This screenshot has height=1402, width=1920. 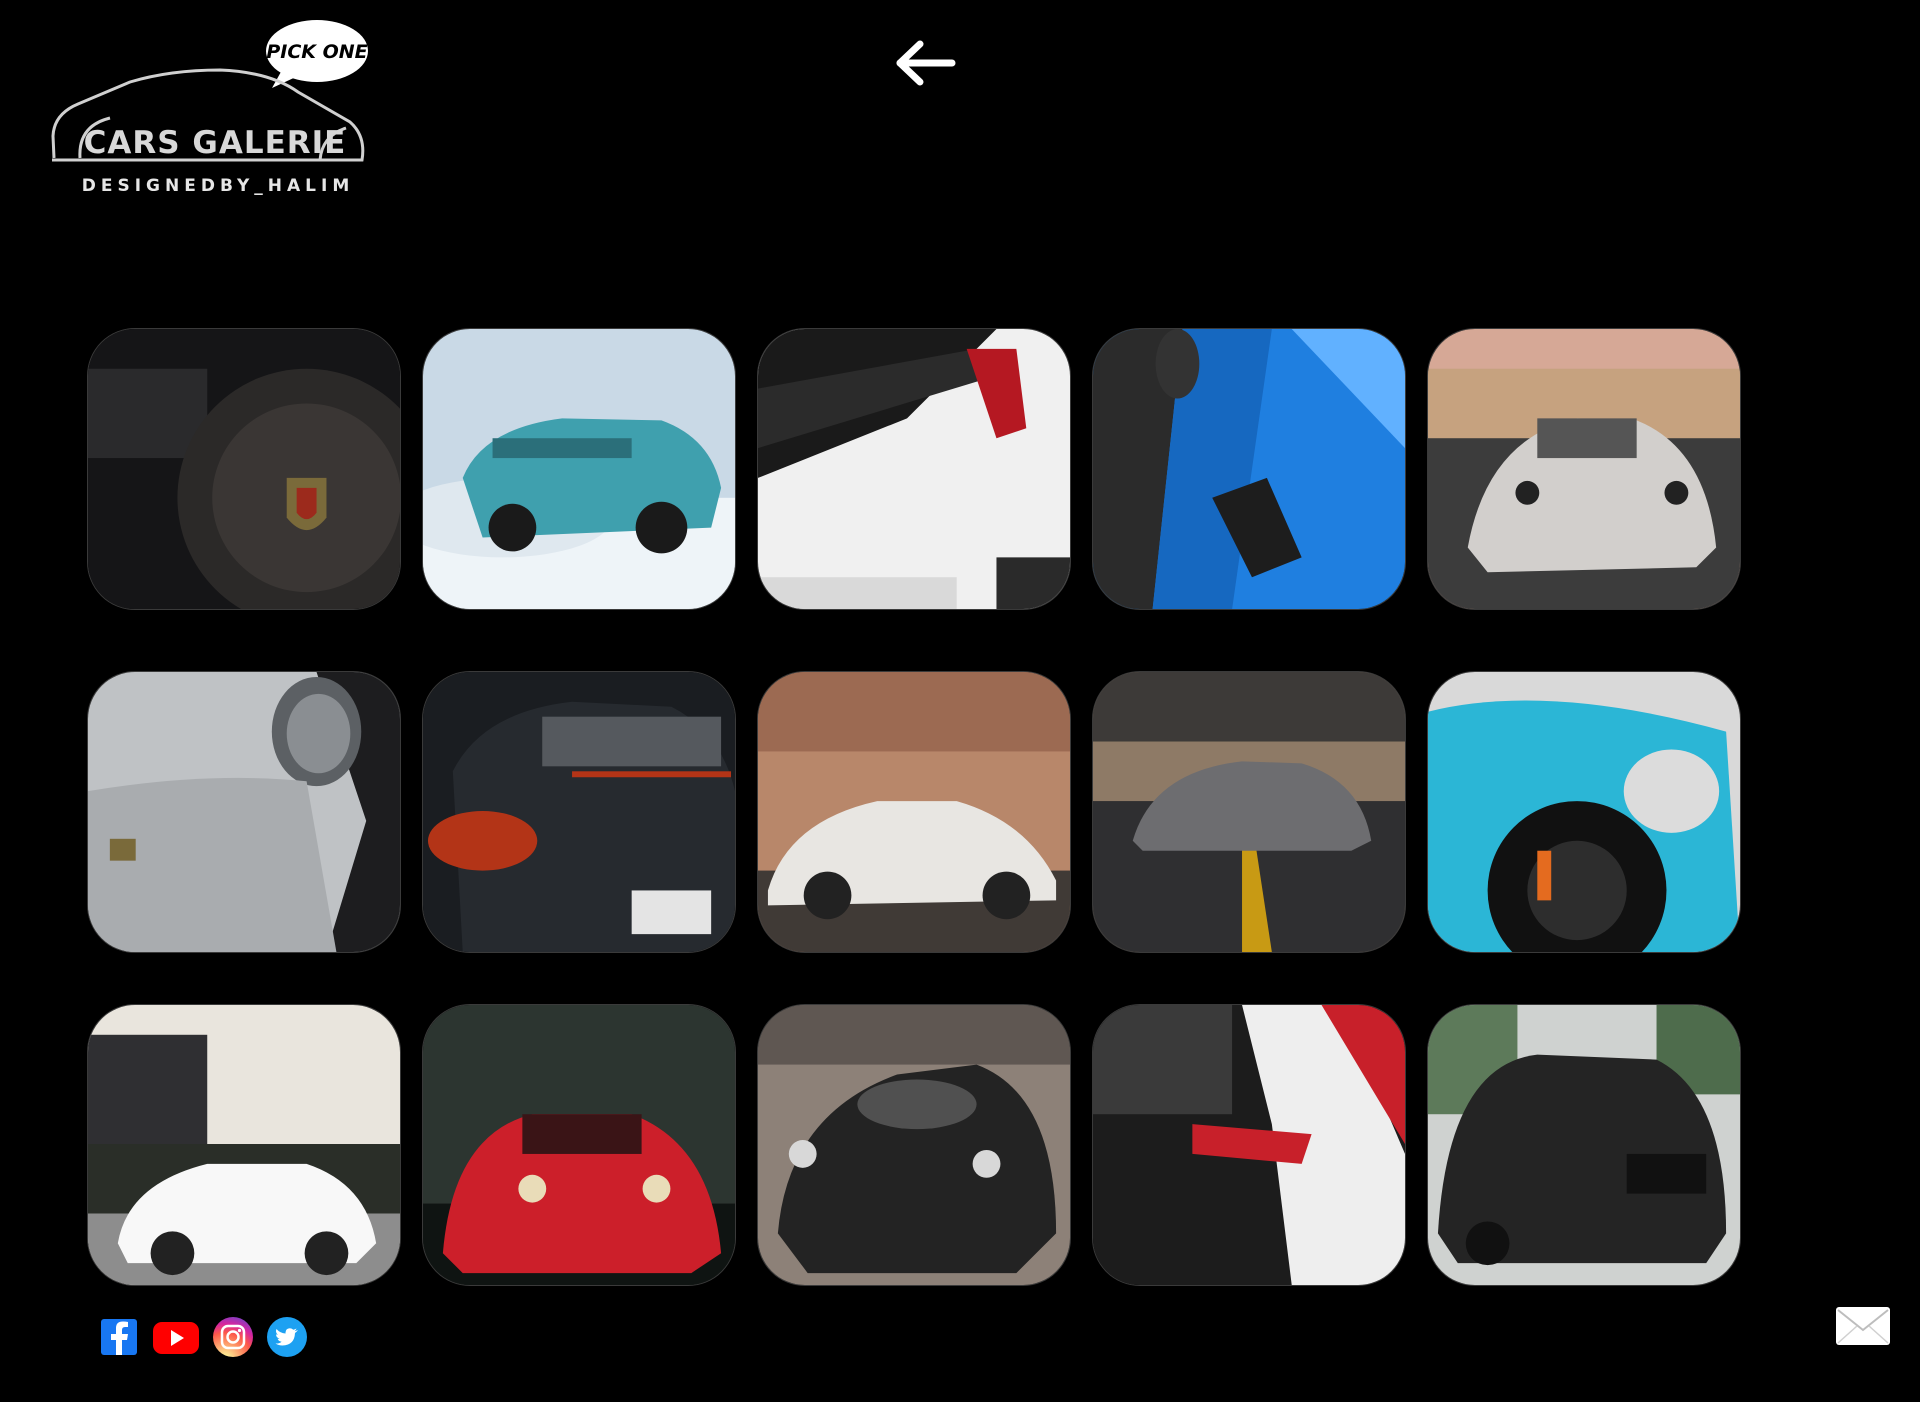 I want to click on envelope-icon, so click(x=1863, y=1326).